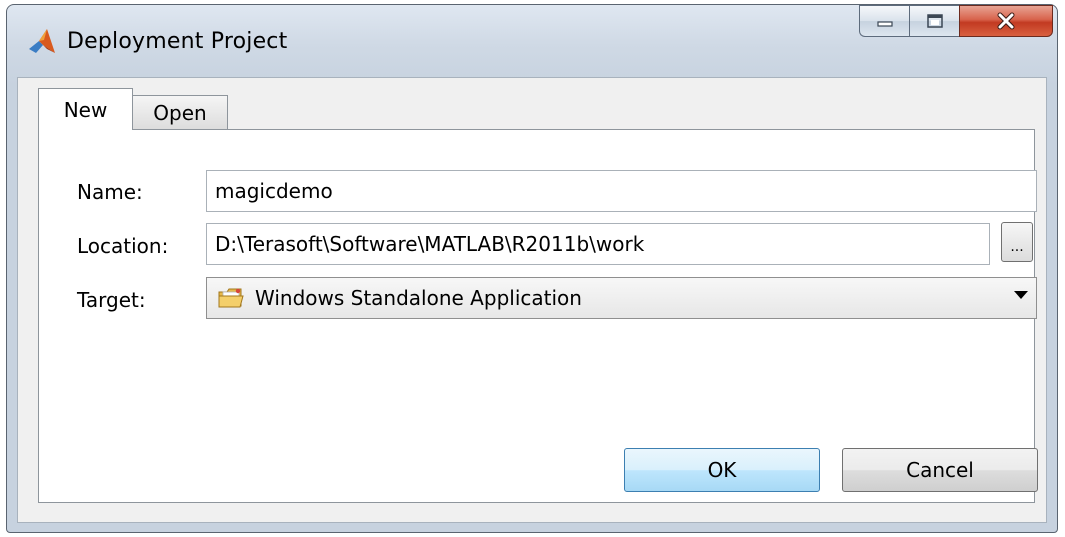 Image resolution: width=1065 pixels, height=537 pixels. What do you see at coordinates (598, 244) in the screenshot?
I see `location-field: D:\Terasoft\Software\MATLAB\R2011b\work` at bounding box center [598, 244].